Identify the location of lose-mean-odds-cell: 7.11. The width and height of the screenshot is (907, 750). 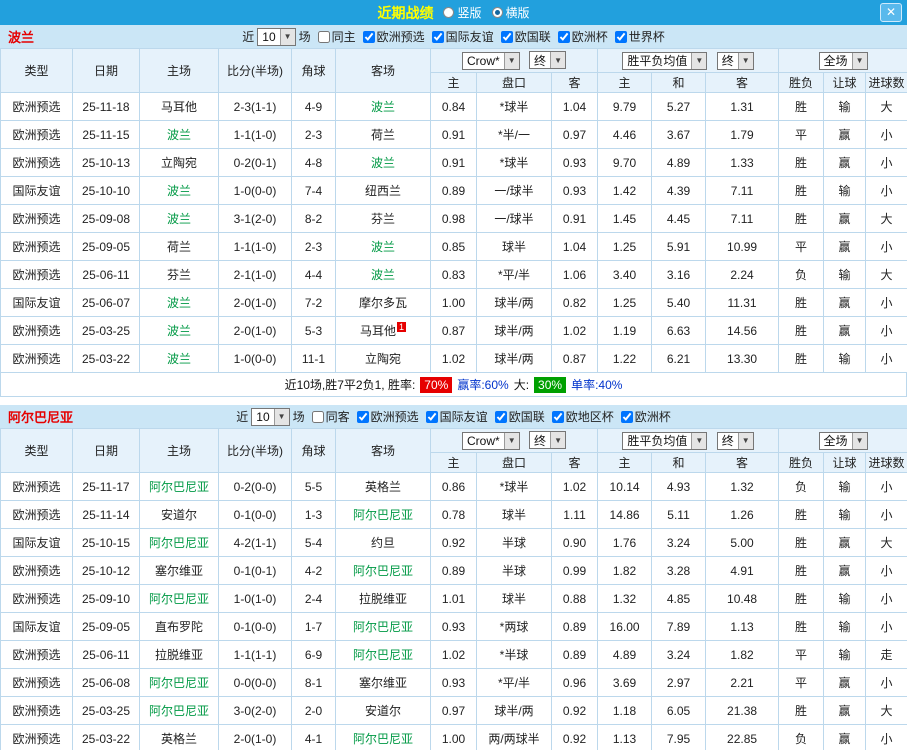
(742, 218).